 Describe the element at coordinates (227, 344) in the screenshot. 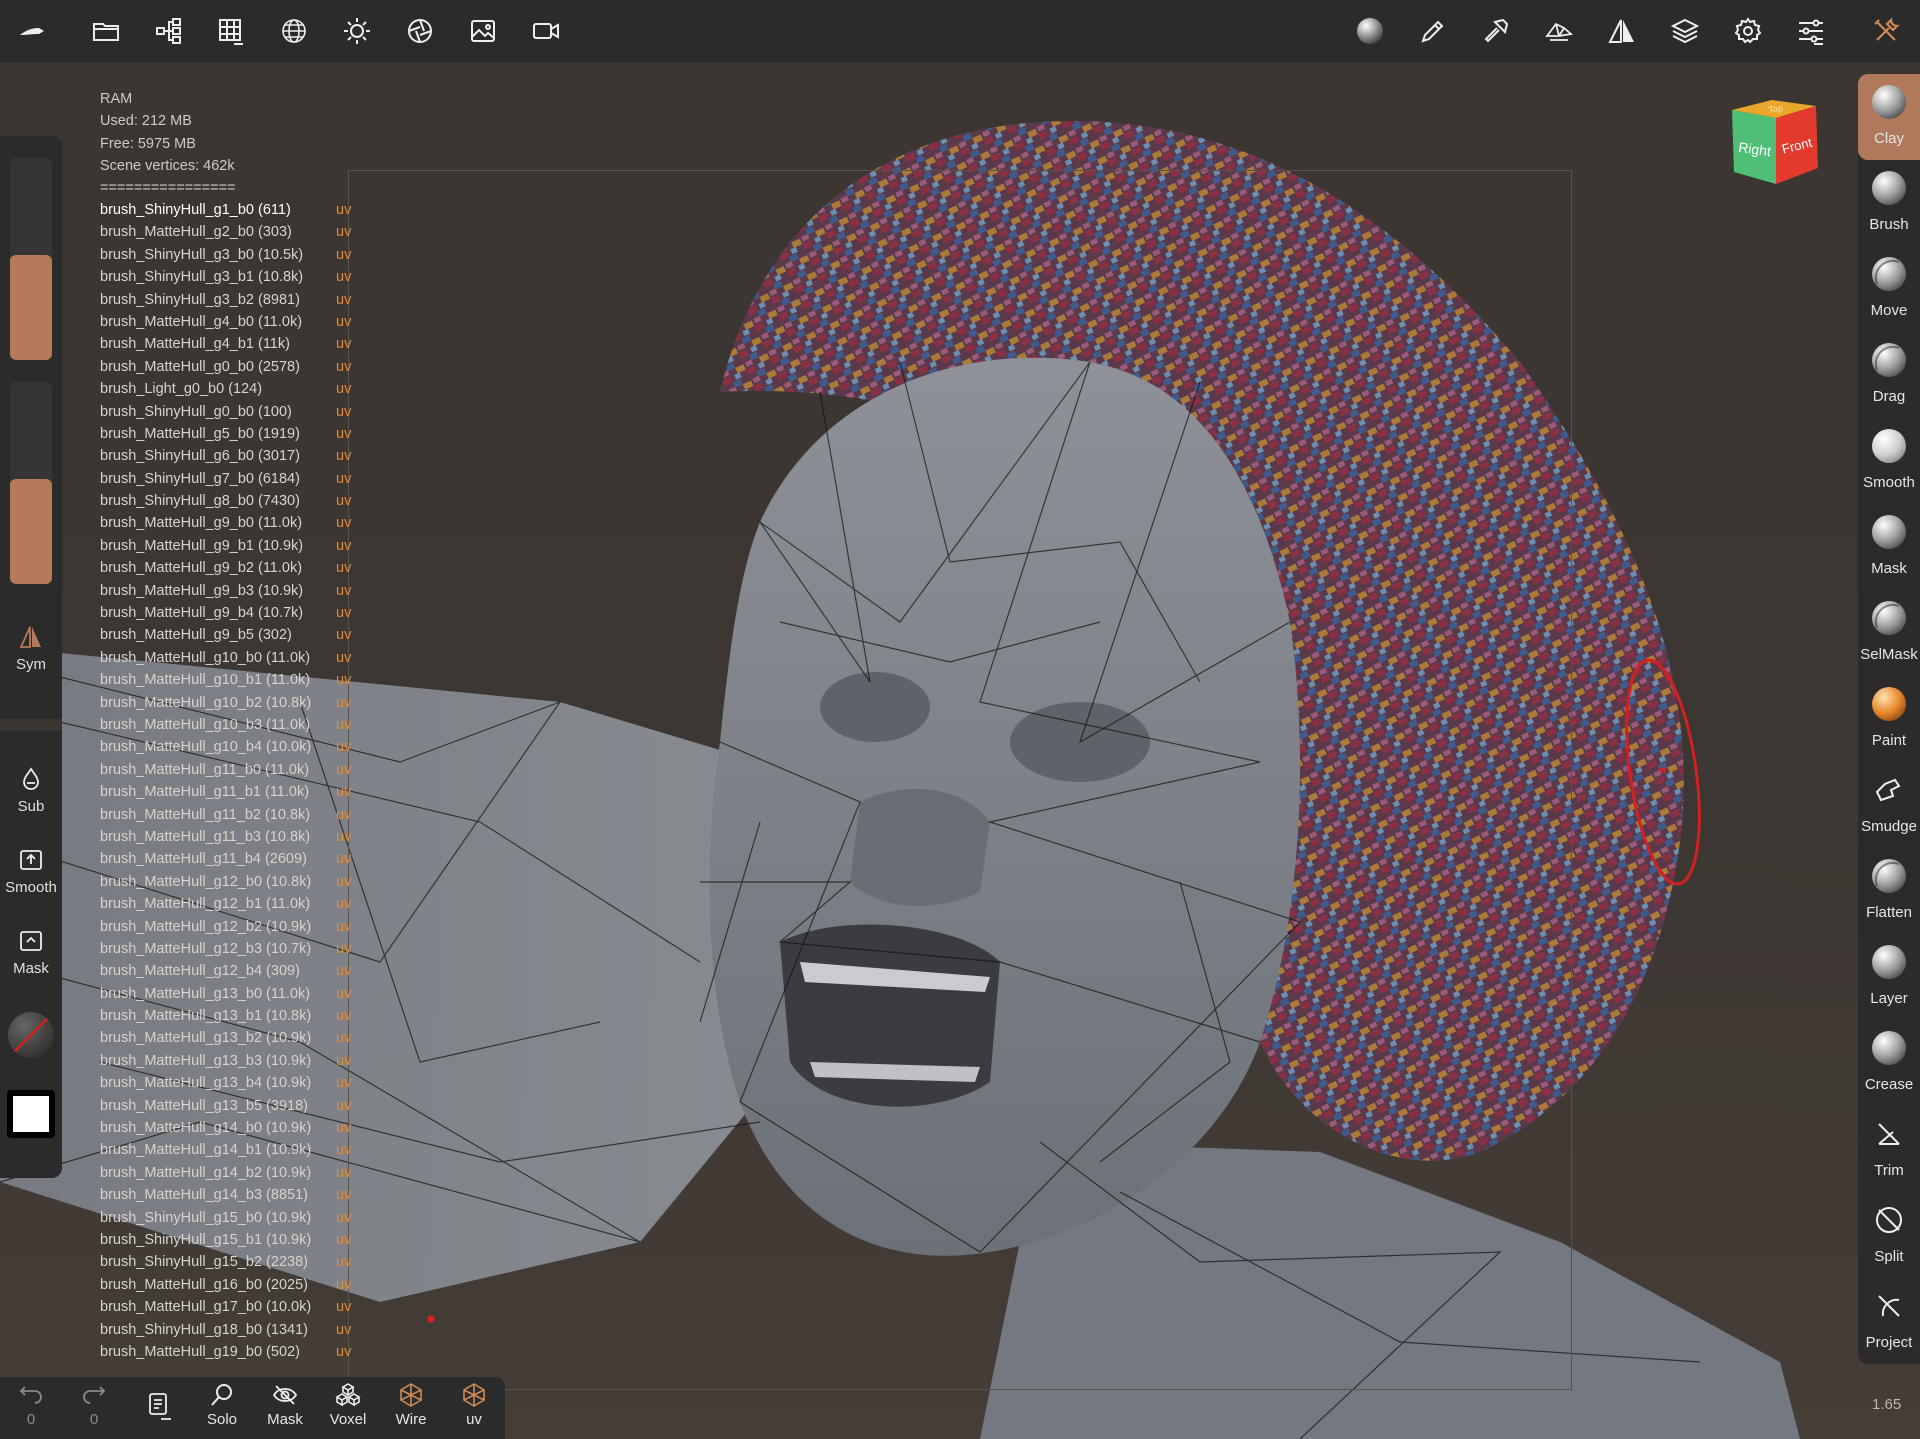

I see `mesh-list-item: brush_MatteHull_g4_b1 (11k) uv` at that location.